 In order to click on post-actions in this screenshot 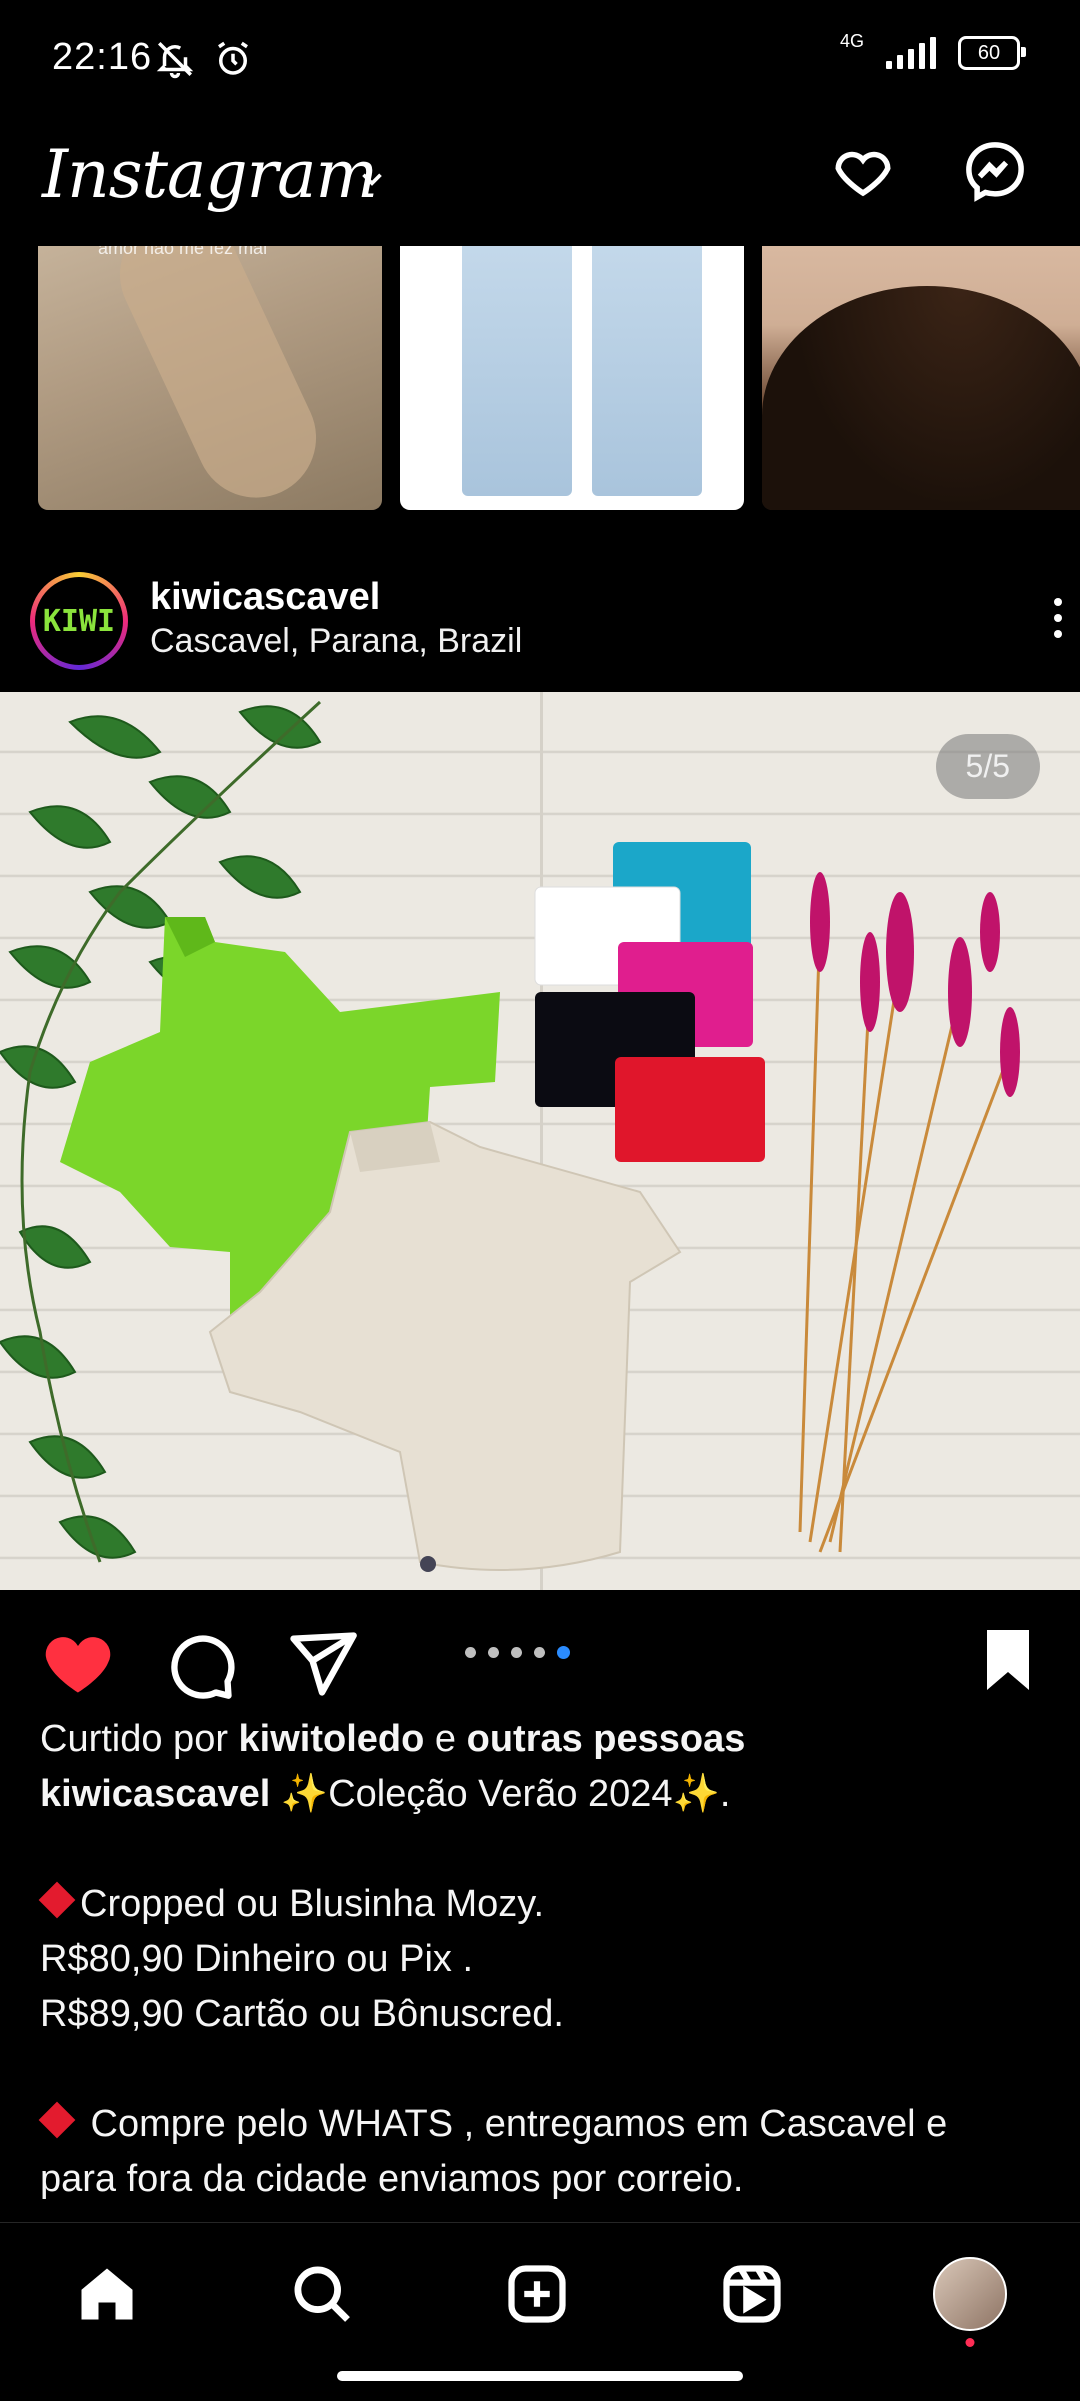, I will do `click(540, 1655)`.